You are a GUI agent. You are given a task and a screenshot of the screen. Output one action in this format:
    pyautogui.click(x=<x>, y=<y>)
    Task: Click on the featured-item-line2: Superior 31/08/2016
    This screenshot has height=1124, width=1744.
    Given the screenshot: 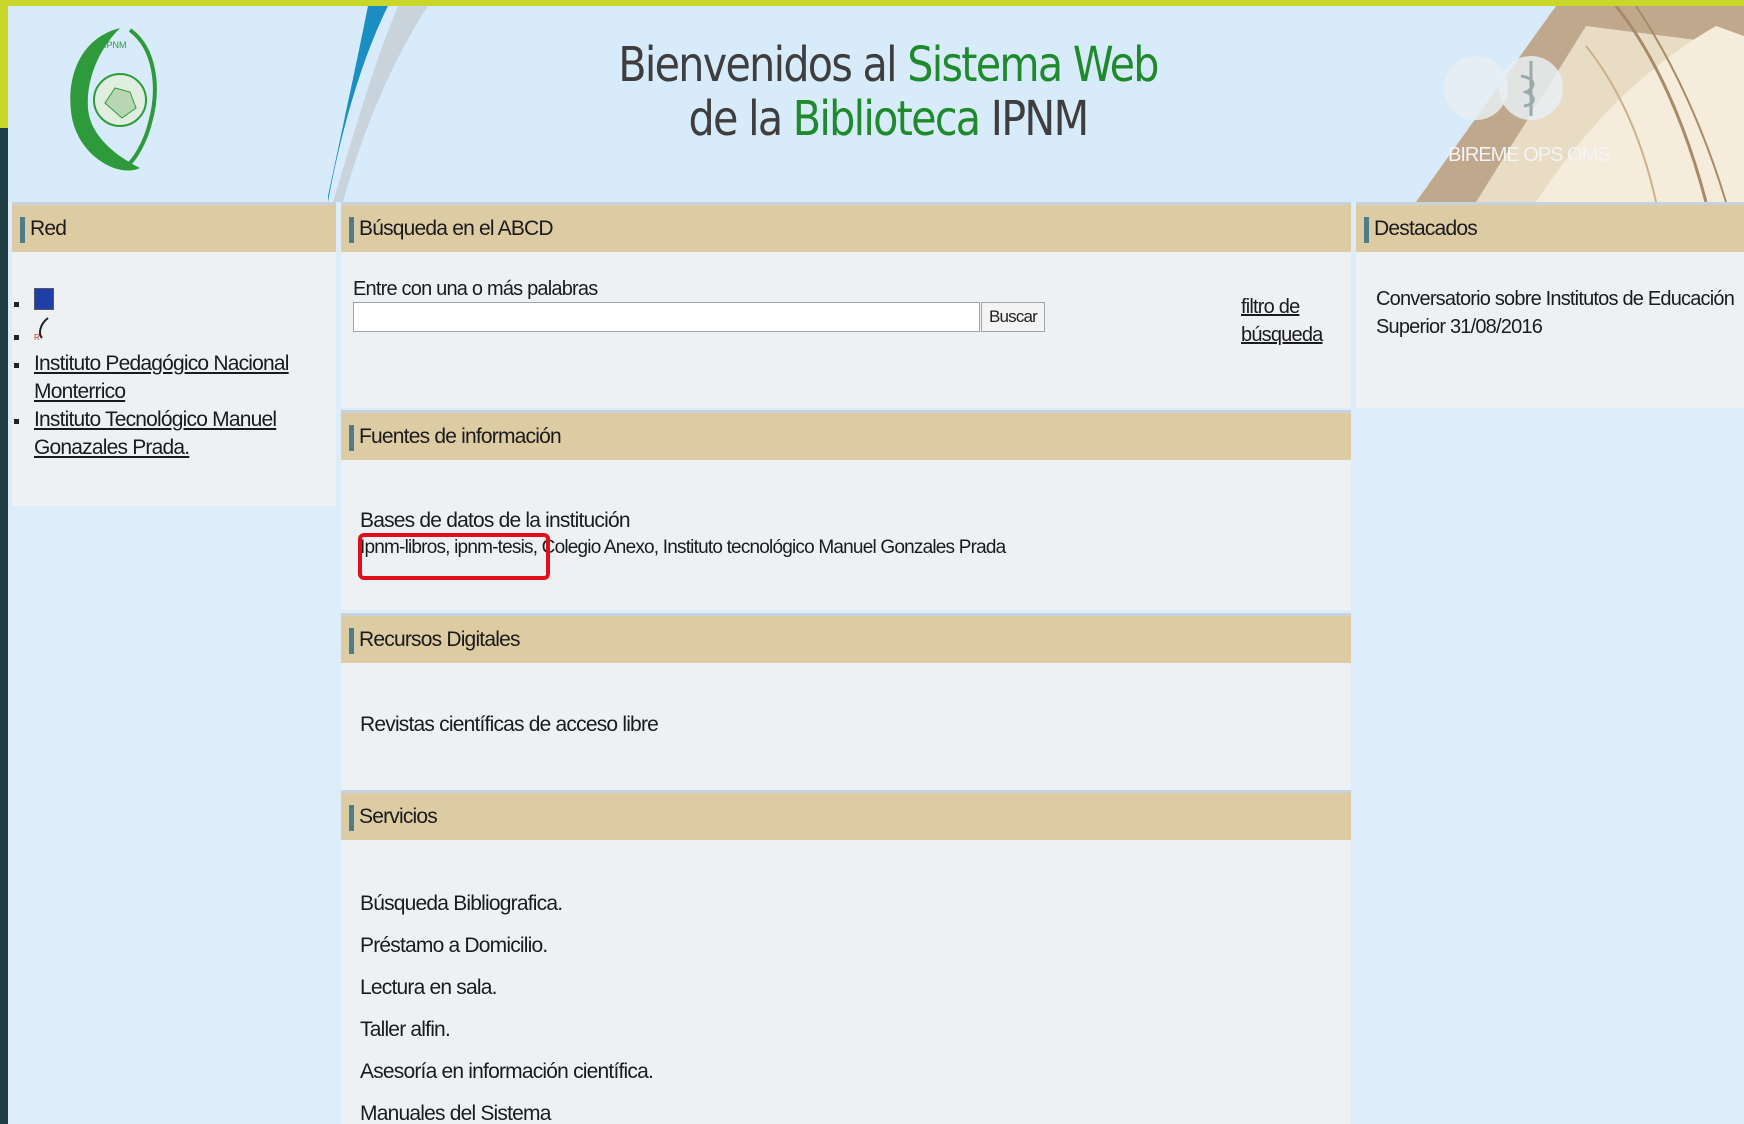 What is the action you would take?
    pyautogui.click(x=1459, y=327)
    